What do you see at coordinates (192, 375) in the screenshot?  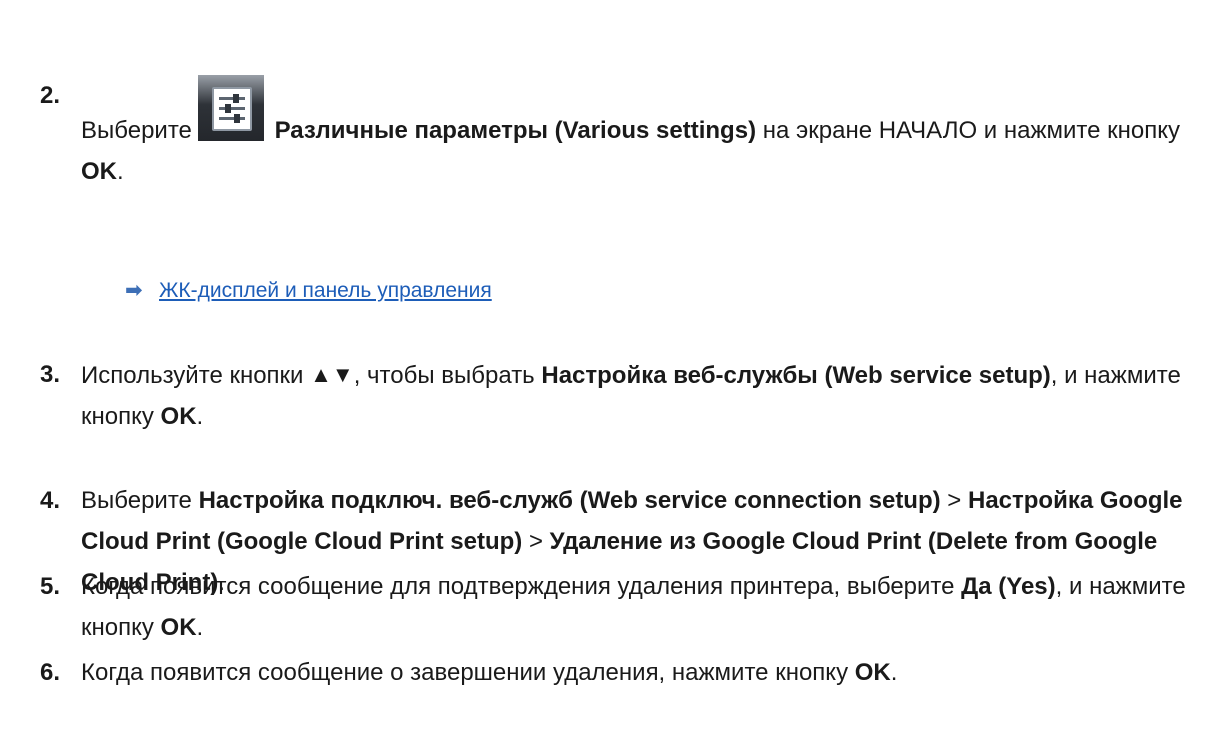 I see `step-text-part: Используйте кнопки` at bounding box center [192, 375].